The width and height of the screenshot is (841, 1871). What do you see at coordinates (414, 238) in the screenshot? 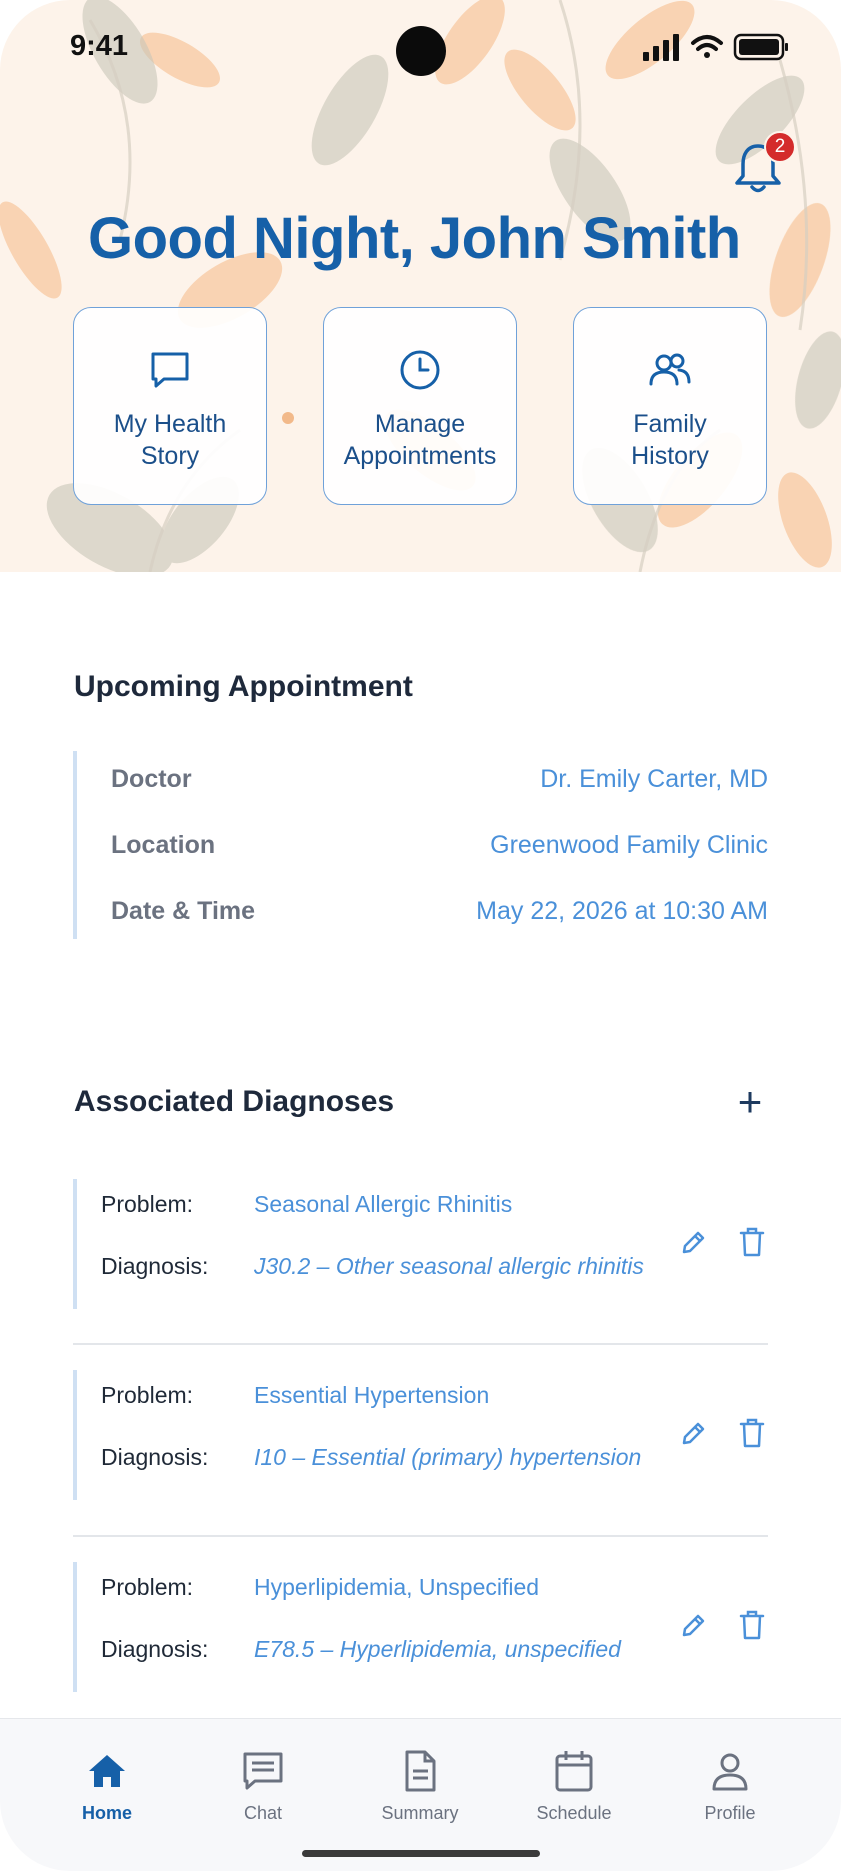
I see `page-title: Good Night, John Smith` at bounding box center [414, 238].